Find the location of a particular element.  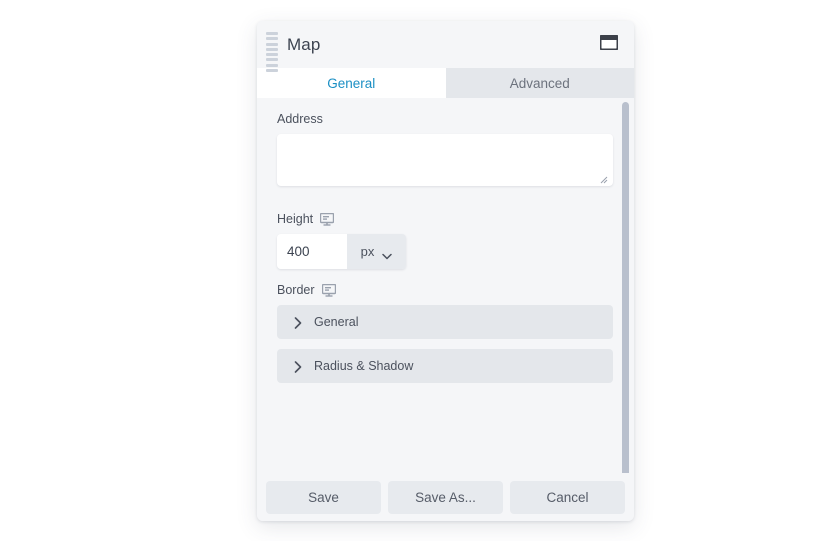

panel-tabs: General Advanced is located at coordinates (445, 83).